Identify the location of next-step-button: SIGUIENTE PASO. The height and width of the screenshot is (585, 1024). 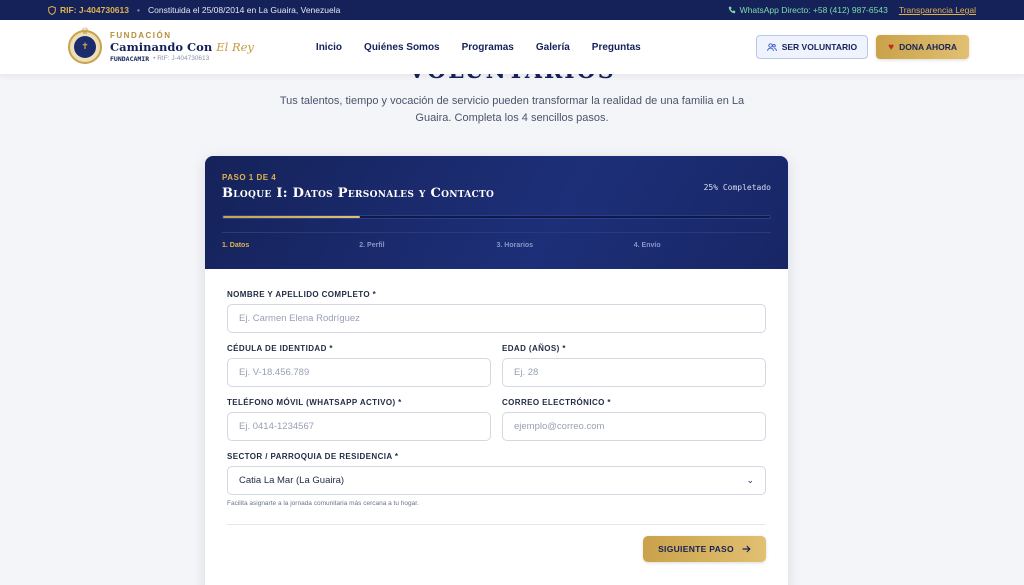
(704, 549).